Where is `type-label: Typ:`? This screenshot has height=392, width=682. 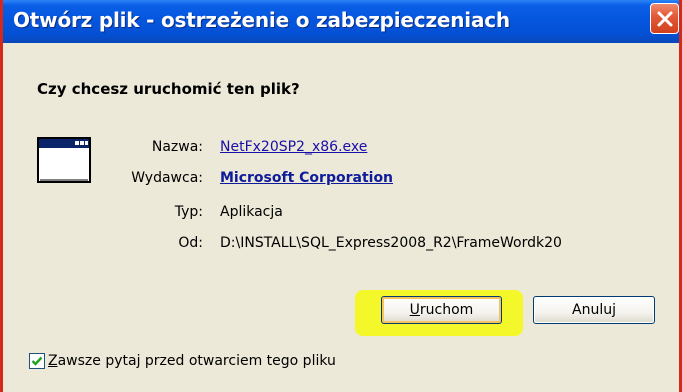 type-label: Typ: is located at coordinates (188, 212).